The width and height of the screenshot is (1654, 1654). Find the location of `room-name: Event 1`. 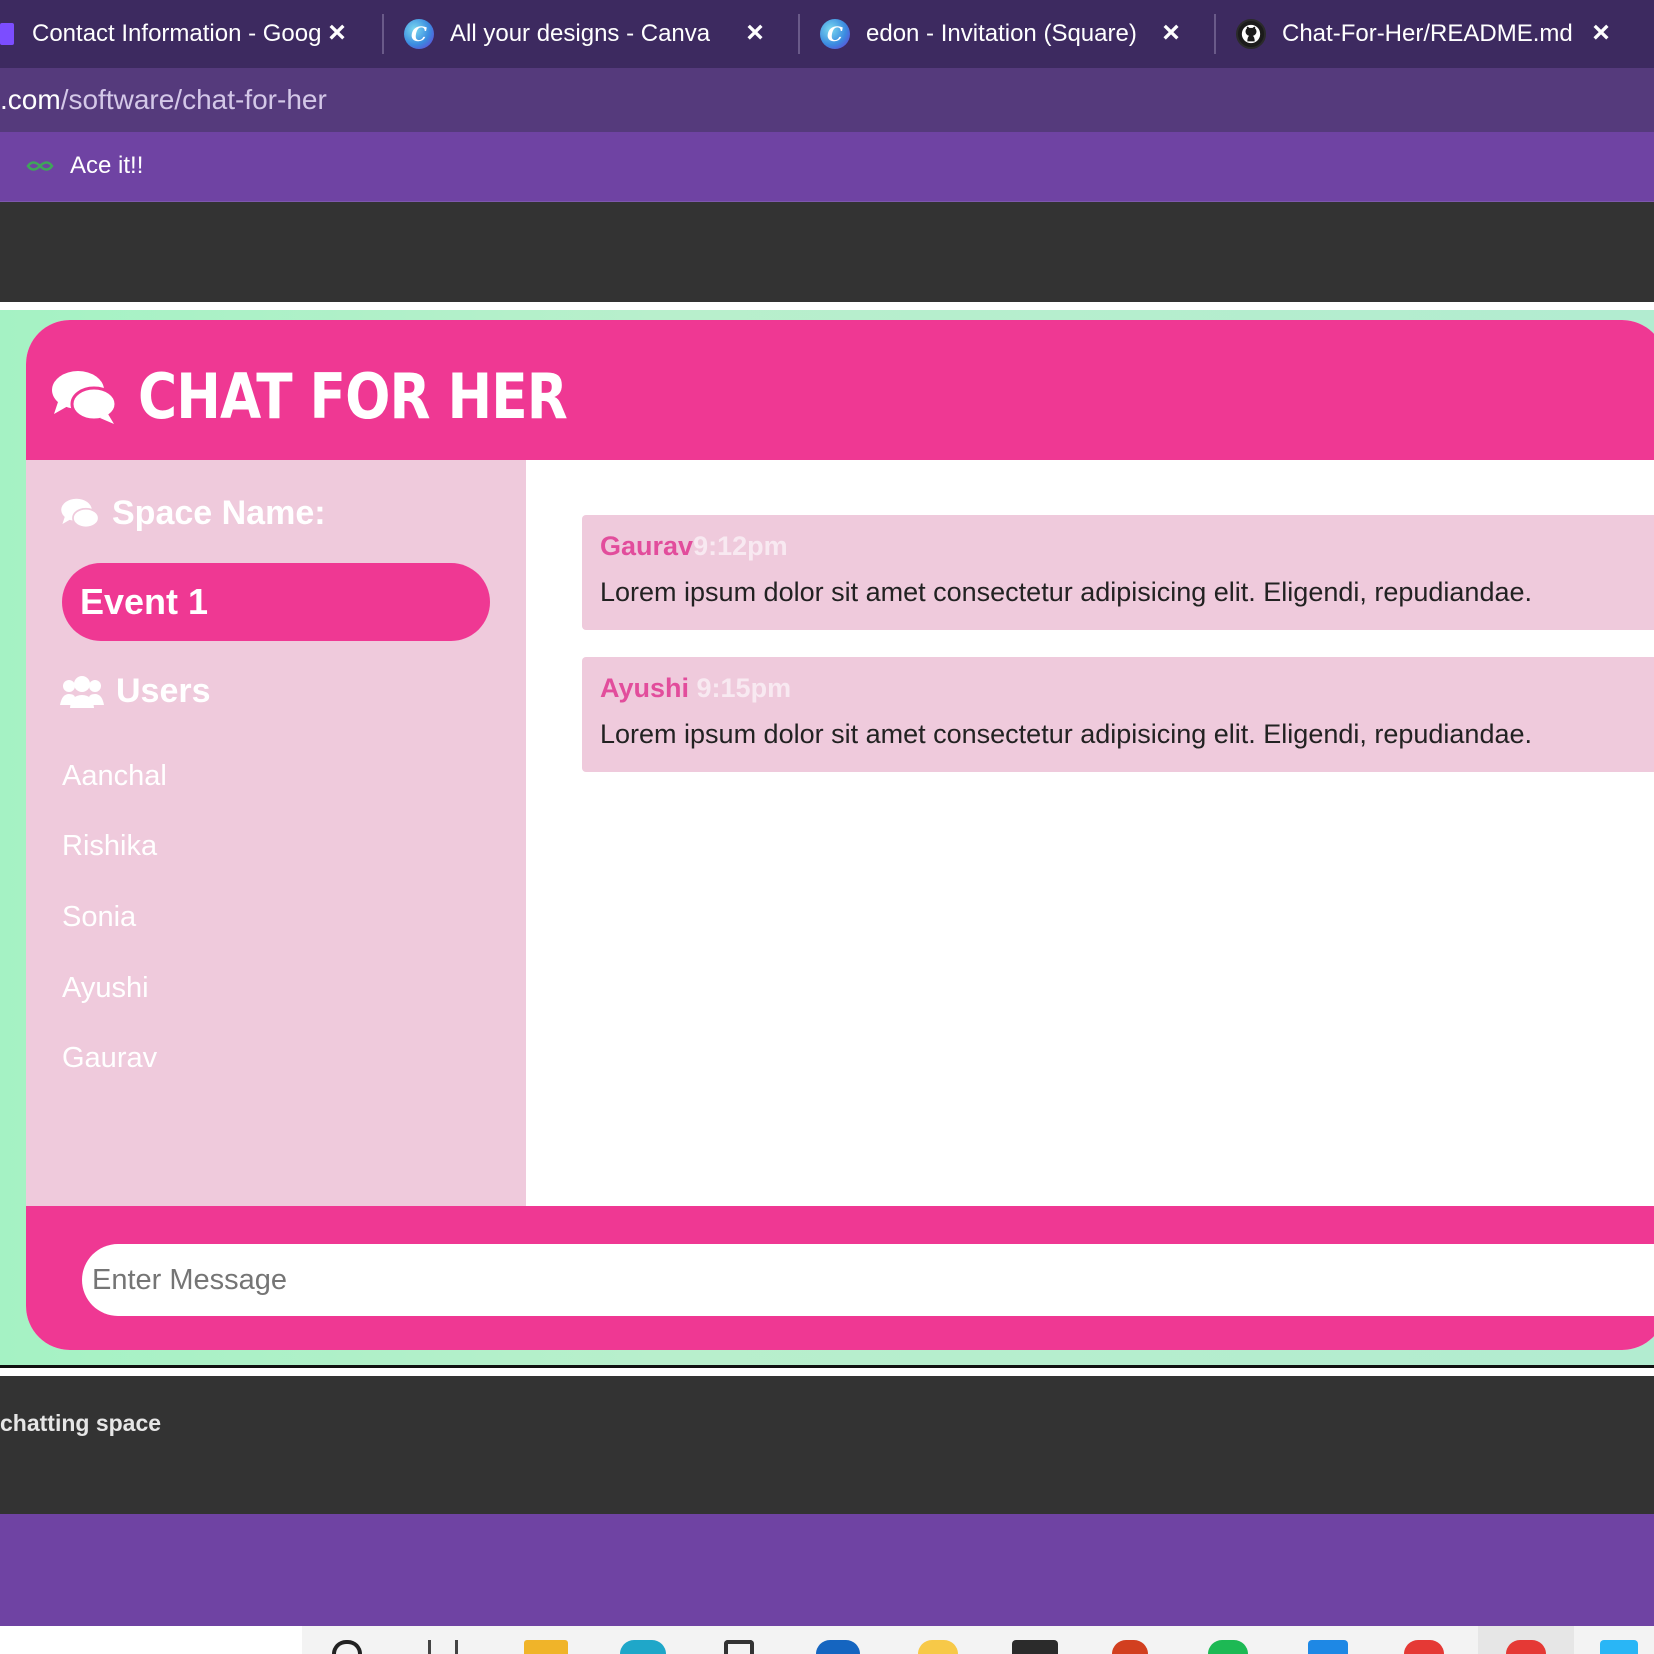

room-name: Event 1 is located at coordinates (276, 602).